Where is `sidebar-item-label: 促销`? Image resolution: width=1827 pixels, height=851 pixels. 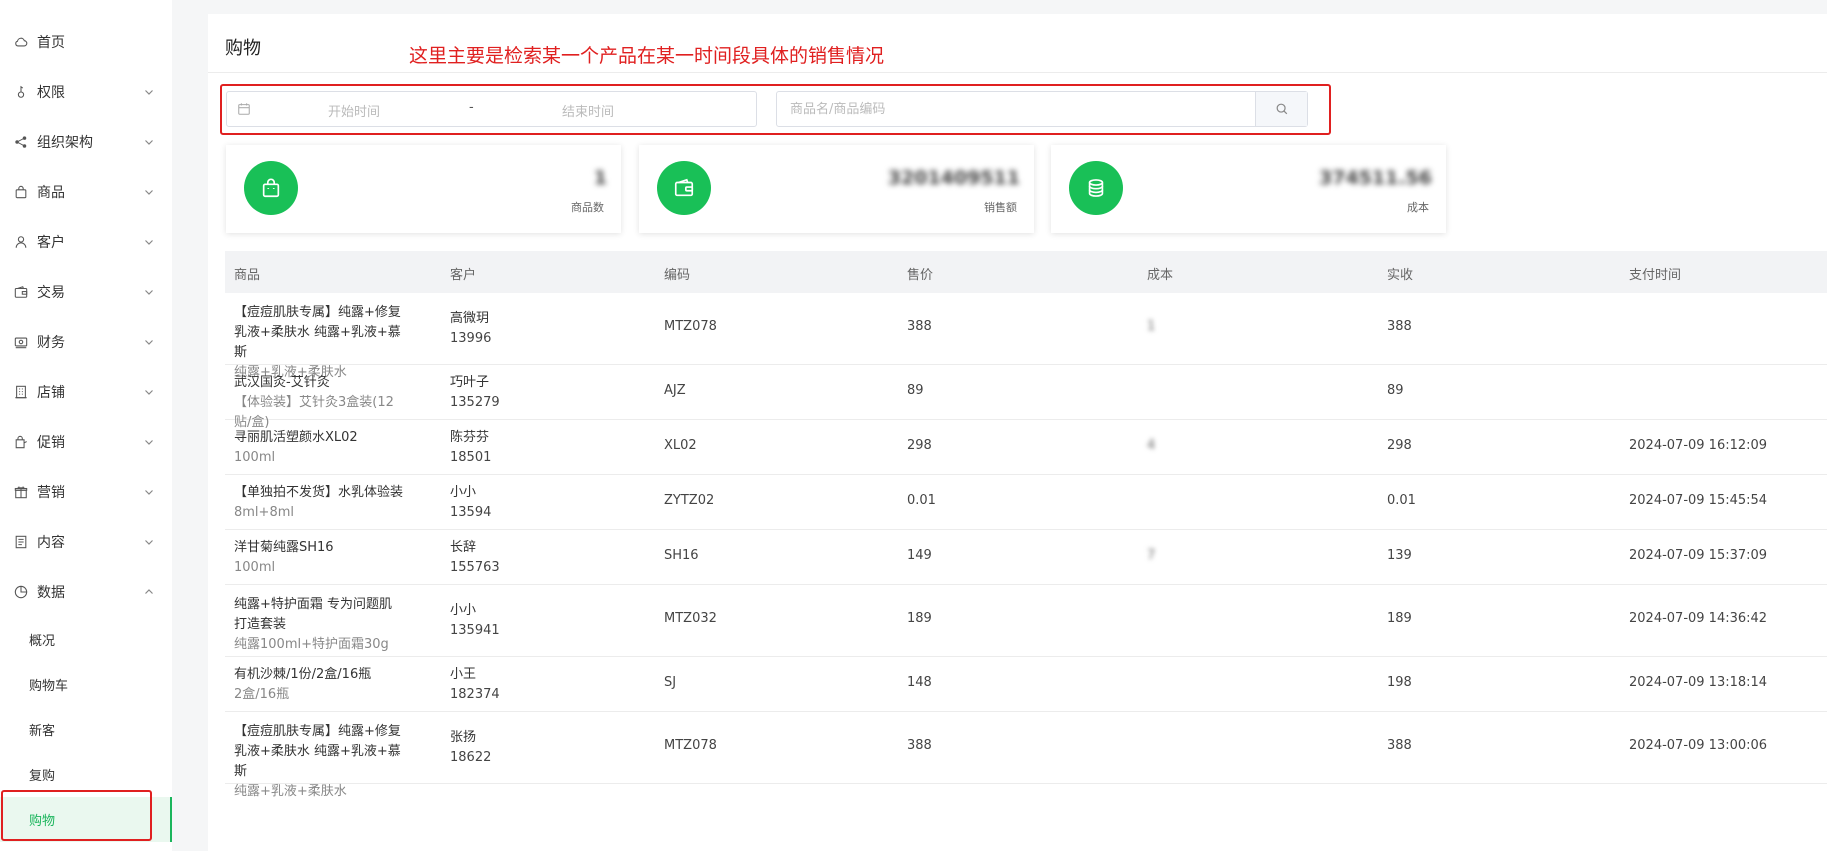 sidebar-item-label: 促销 is located at coordinates (51, 443).